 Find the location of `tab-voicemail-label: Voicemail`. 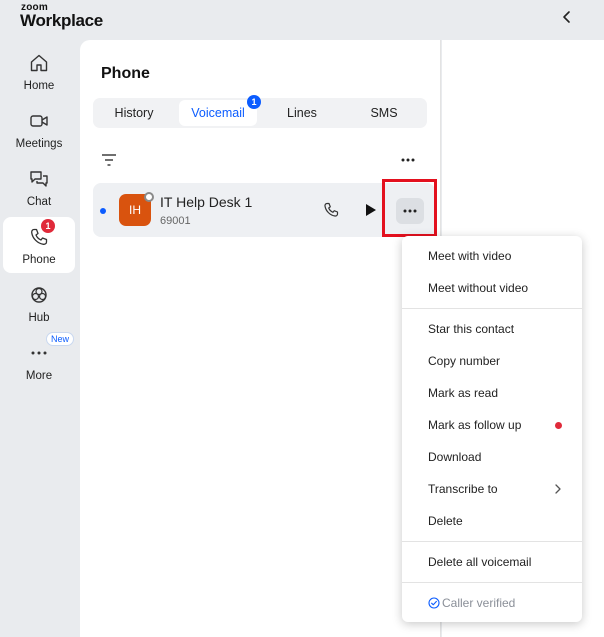

tab-voicemail-label: Voicemail is located at coordinates (218, 113).